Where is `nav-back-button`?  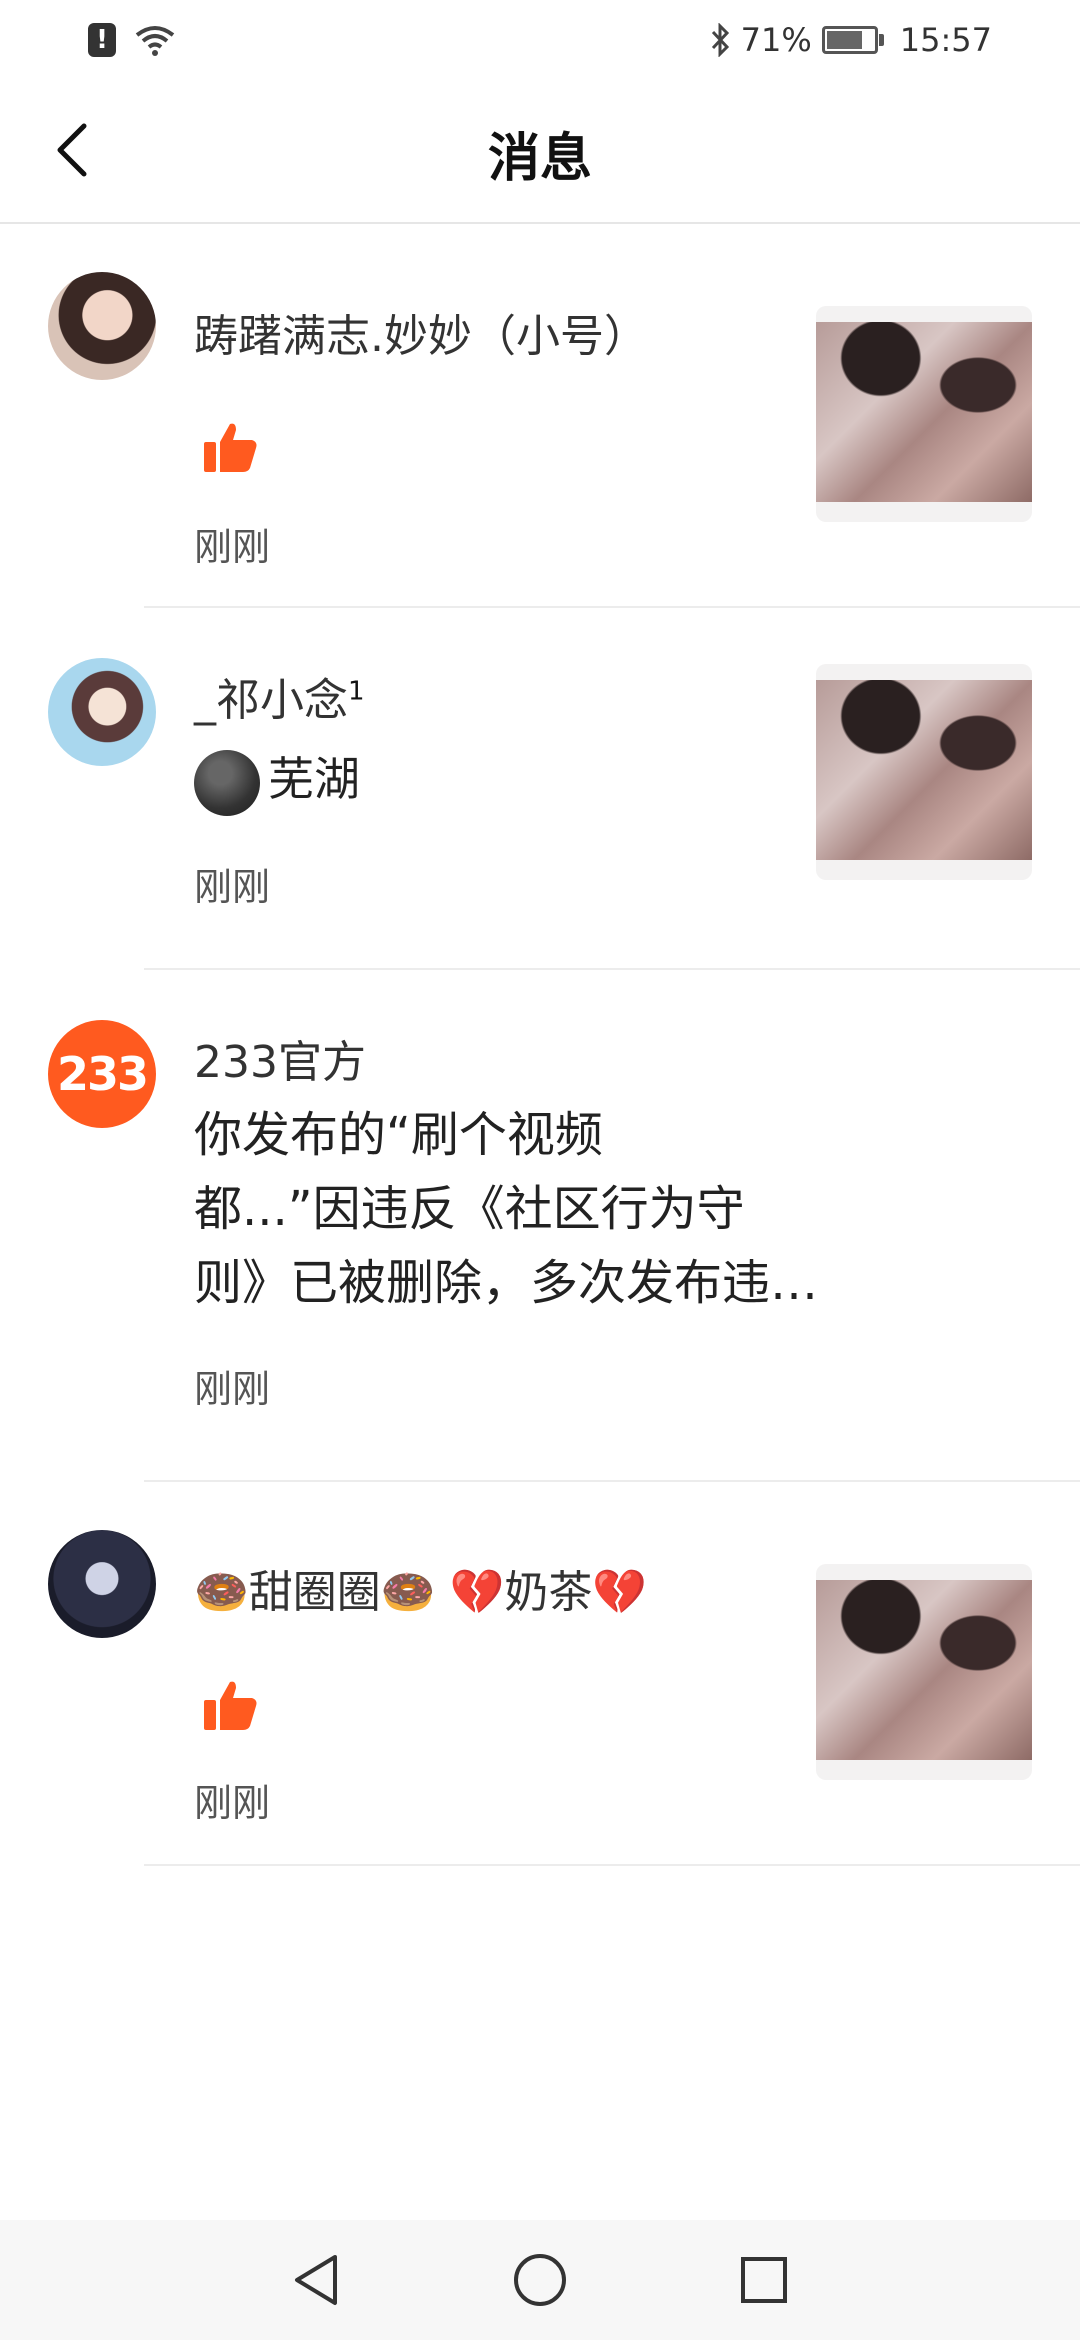 nav-back-button is located at coordinates (316, 2280).